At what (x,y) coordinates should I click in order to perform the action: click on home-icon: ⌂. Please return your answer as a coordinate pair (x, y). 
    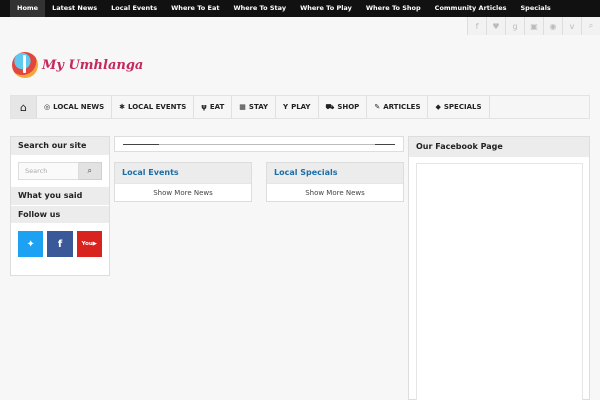
    Looking at the image, I should click on (23, 107).